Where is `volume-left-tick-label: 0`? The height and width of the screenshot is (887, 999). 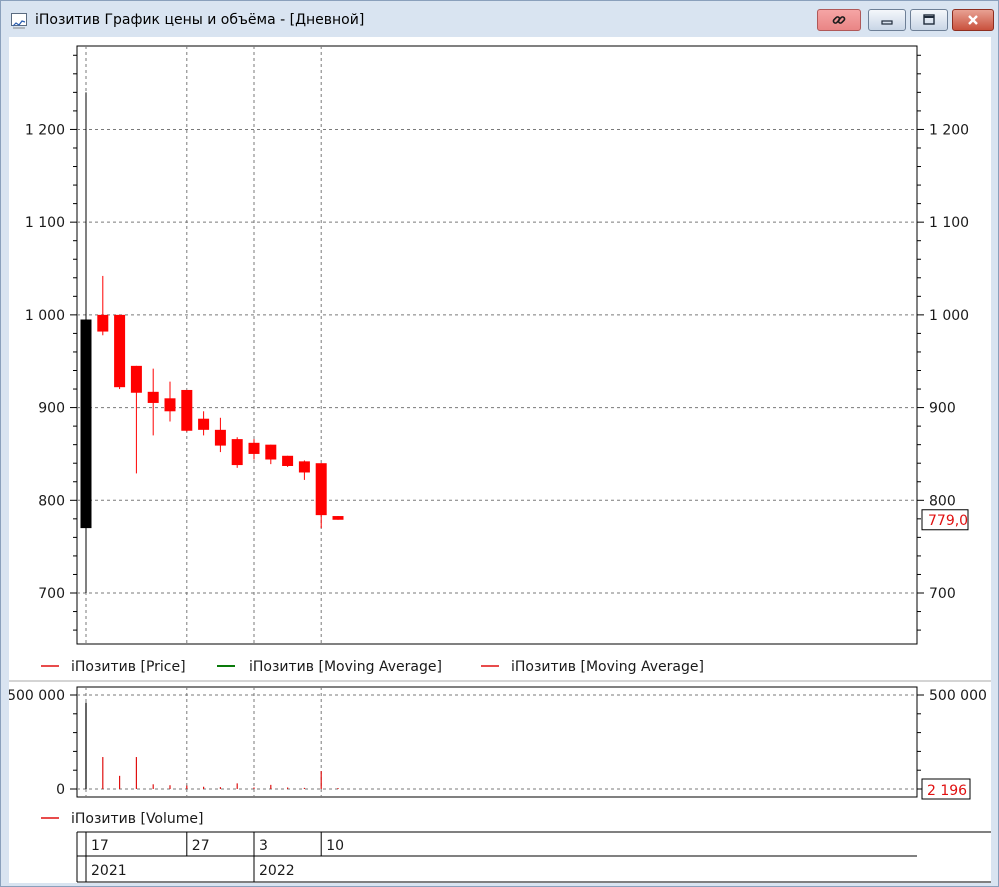
volume-left-tick-label: 0 is located at coordinates (60, 790).